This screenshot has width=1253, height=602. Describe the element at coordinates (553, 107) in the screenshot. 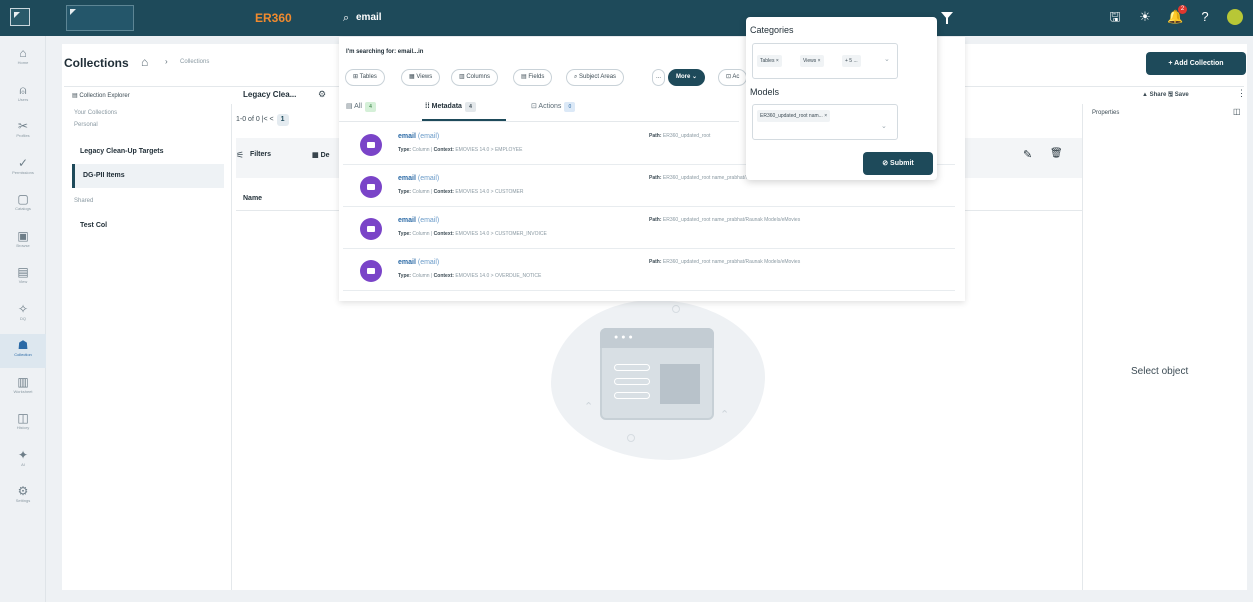

I see `tab-actions: ⊡ Actions 0` at that location.